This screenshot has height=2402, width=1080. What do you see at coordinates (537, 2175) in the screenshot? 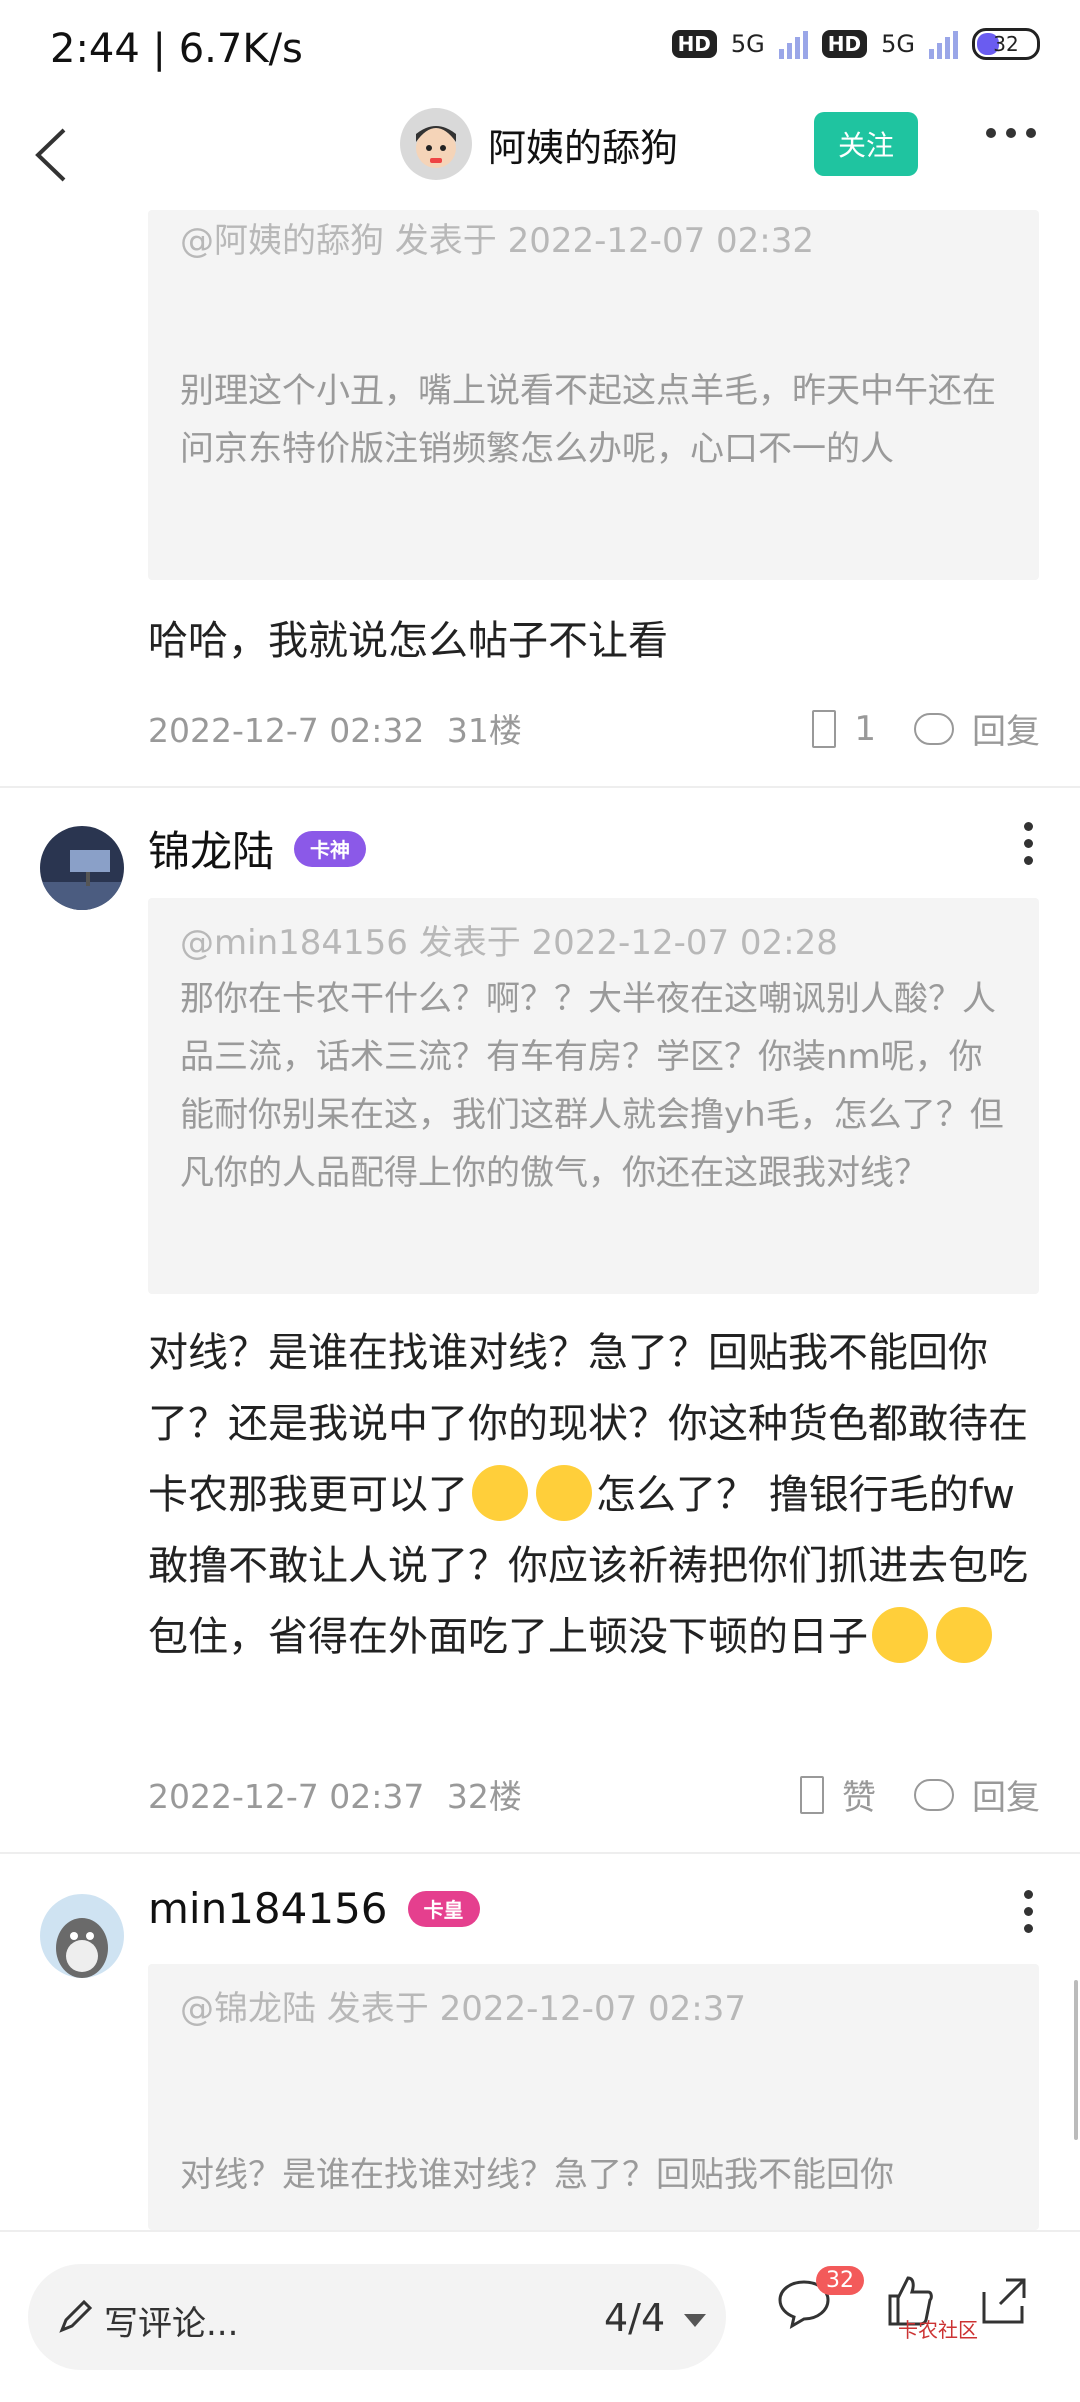
I see `quote-text: 对线？是谁在找谁对线？急了？回贴我不能回你` at bounding box center [537, 2175].